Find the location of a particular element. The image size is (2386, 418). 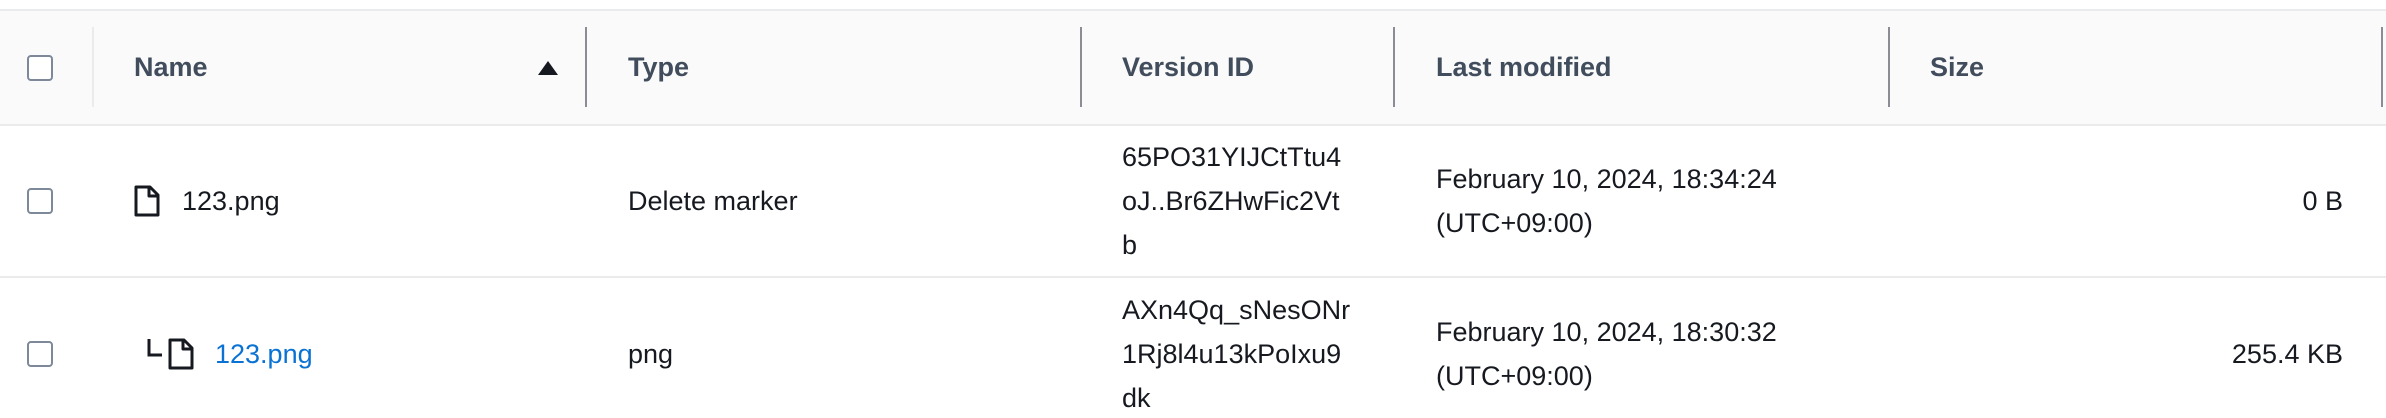

column-header-size: Size is located at coordinates (1957, 67).